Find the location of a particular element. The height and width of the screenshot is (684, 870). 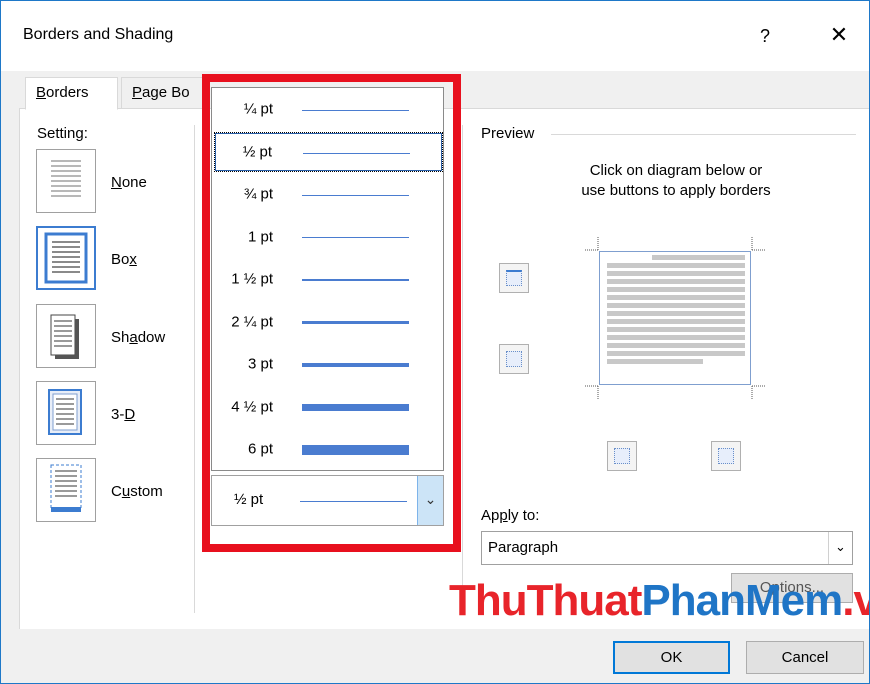

width-option: 1 pt is located at coordinates (328, 237).